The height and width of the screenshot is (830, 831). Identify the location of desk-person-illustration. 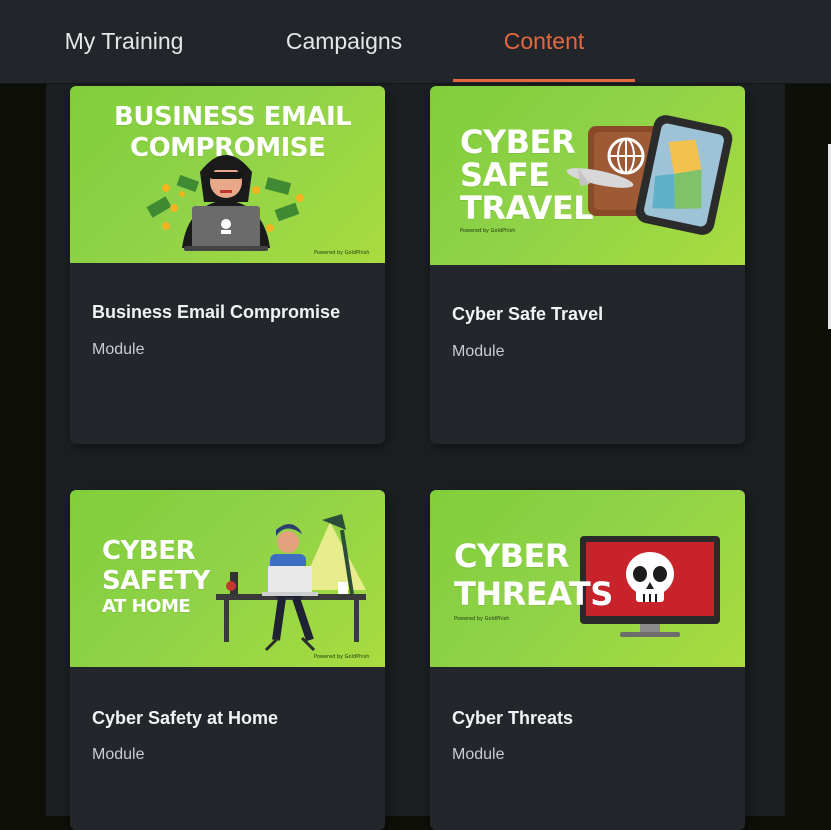
(291, 583).